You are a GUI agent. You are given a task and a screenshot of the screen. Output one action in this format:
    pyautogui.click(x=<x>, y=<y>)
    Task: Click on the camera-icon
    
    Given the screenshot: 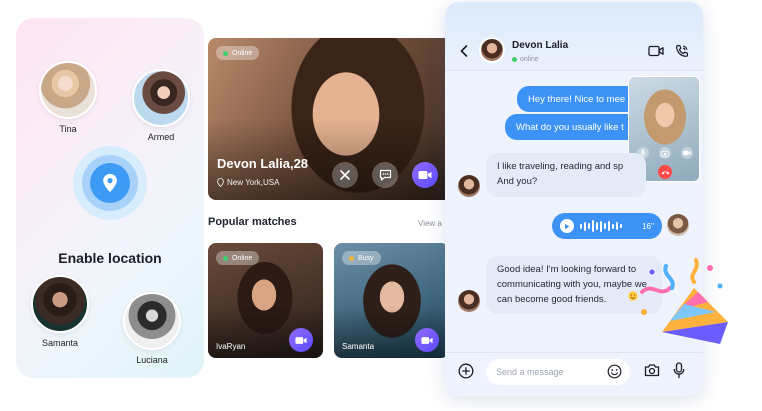 What is the action you would take?
    pyautogui.click(x=652, y=370)
    